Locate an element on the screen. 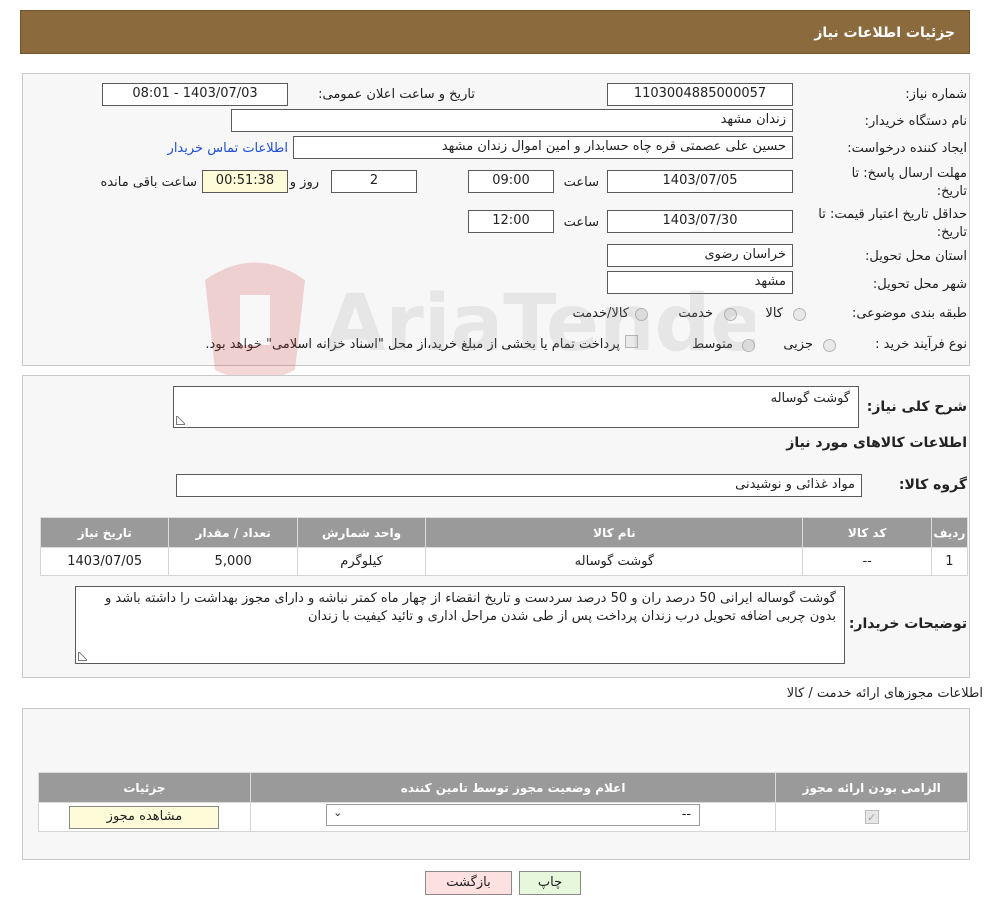  col-name: نام کالا is located at coordinates (614, 532).